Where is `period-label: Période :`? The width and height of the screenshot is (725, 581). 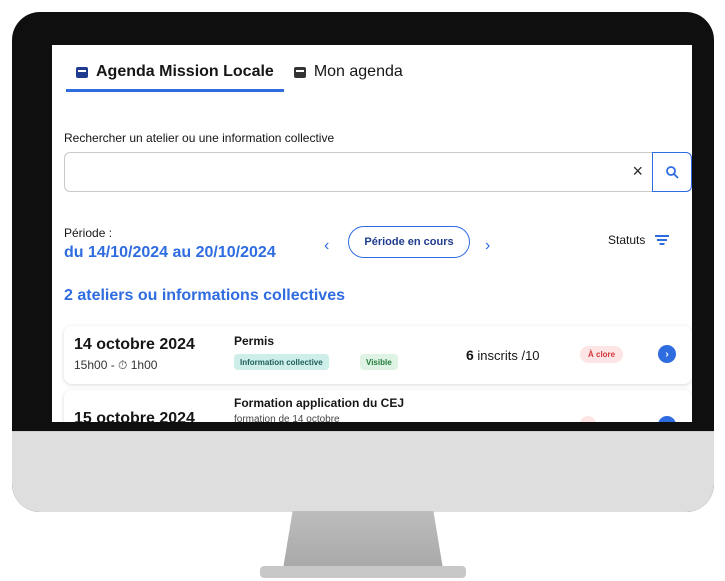
period-label: Période : is located at coordinates (88, 233).